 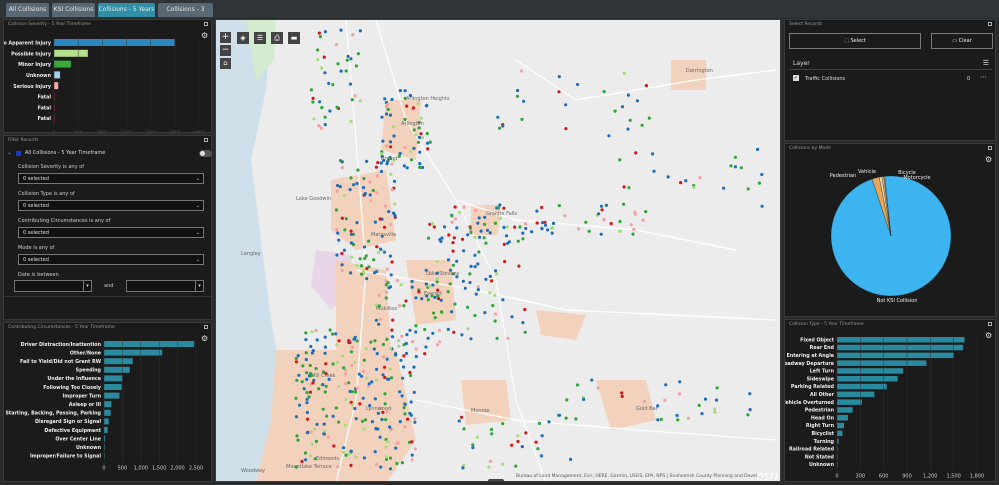 What do you see at coordinates (225, 50) in the screenshot?
I see `zoom-out-button: −` at bounding box center [225, 50].